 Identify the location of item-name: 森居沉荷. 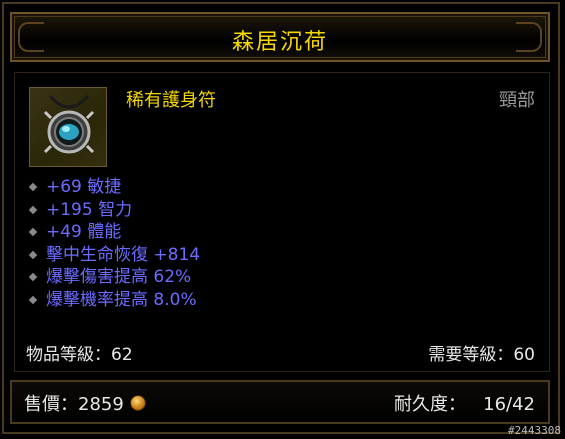
(279, 42).